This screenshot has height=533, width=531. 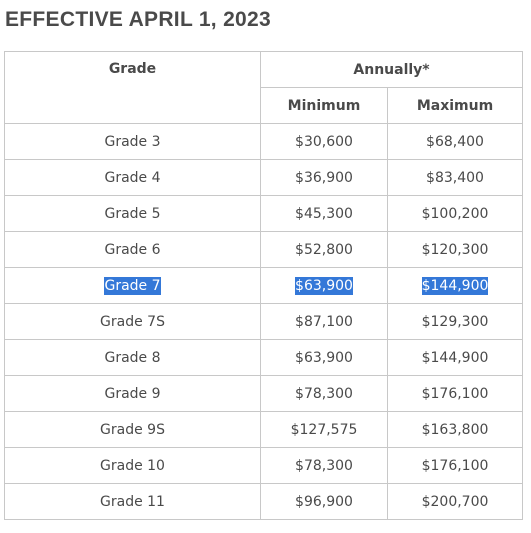 I want to click on header-row: Grade Annually*, so click(x=264, y=87).